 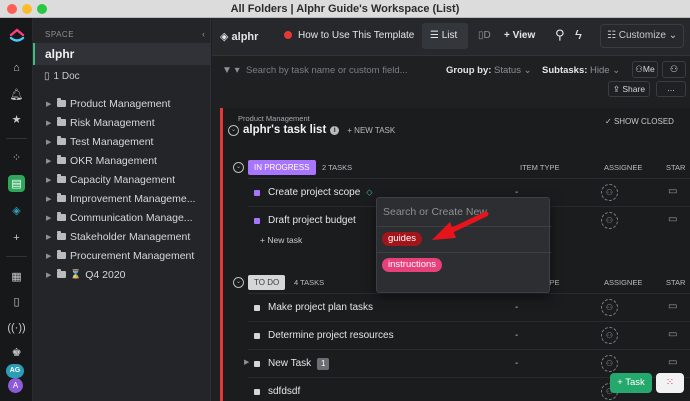 I want to click on add-view-button: + View, so click(x=519, y=35).